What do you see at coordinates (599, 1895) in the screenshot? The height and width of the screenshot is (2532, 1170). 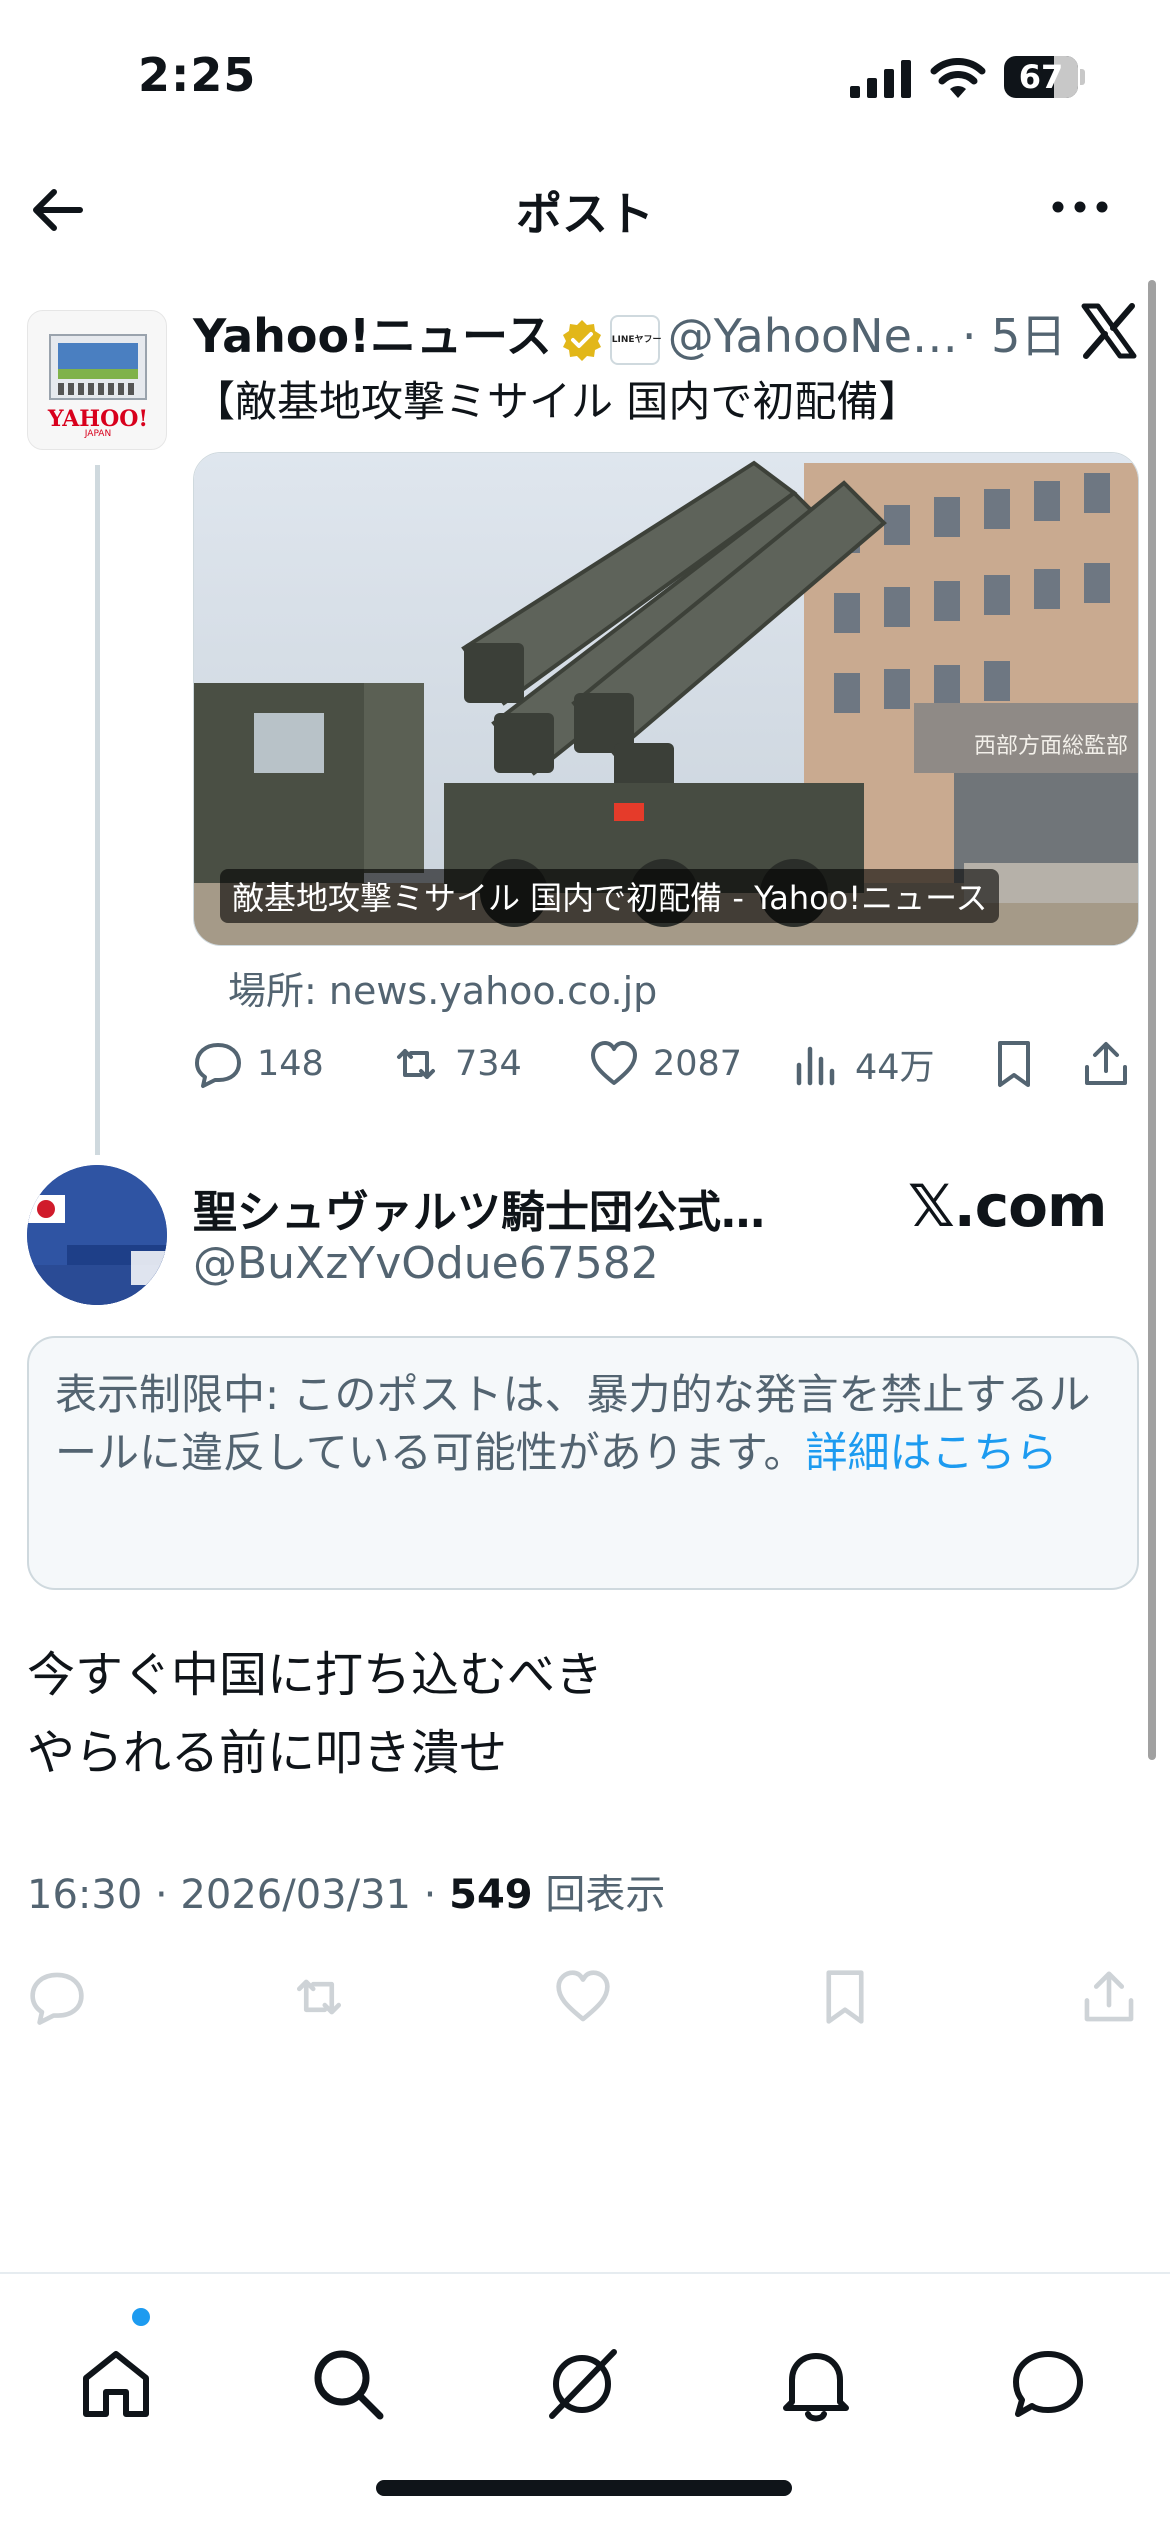 I see `post-view-label: 回表示` at bounding box center [599, 1895].